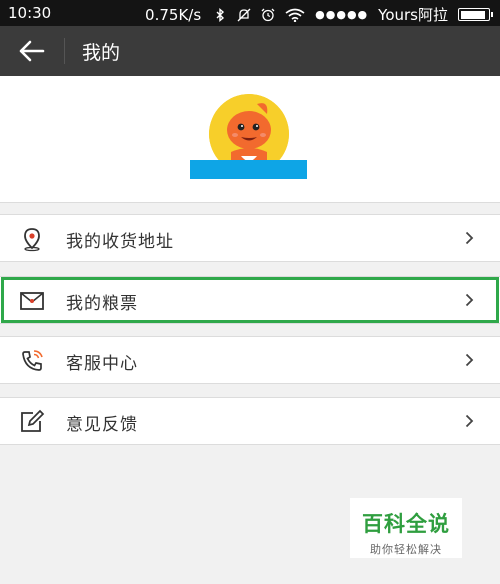 The width and height of the screenshot is (500, 584). What do you see at coordinates (32, 301) in the screenshot?
I see `envelope-icon` at bounding box center [32, 301].